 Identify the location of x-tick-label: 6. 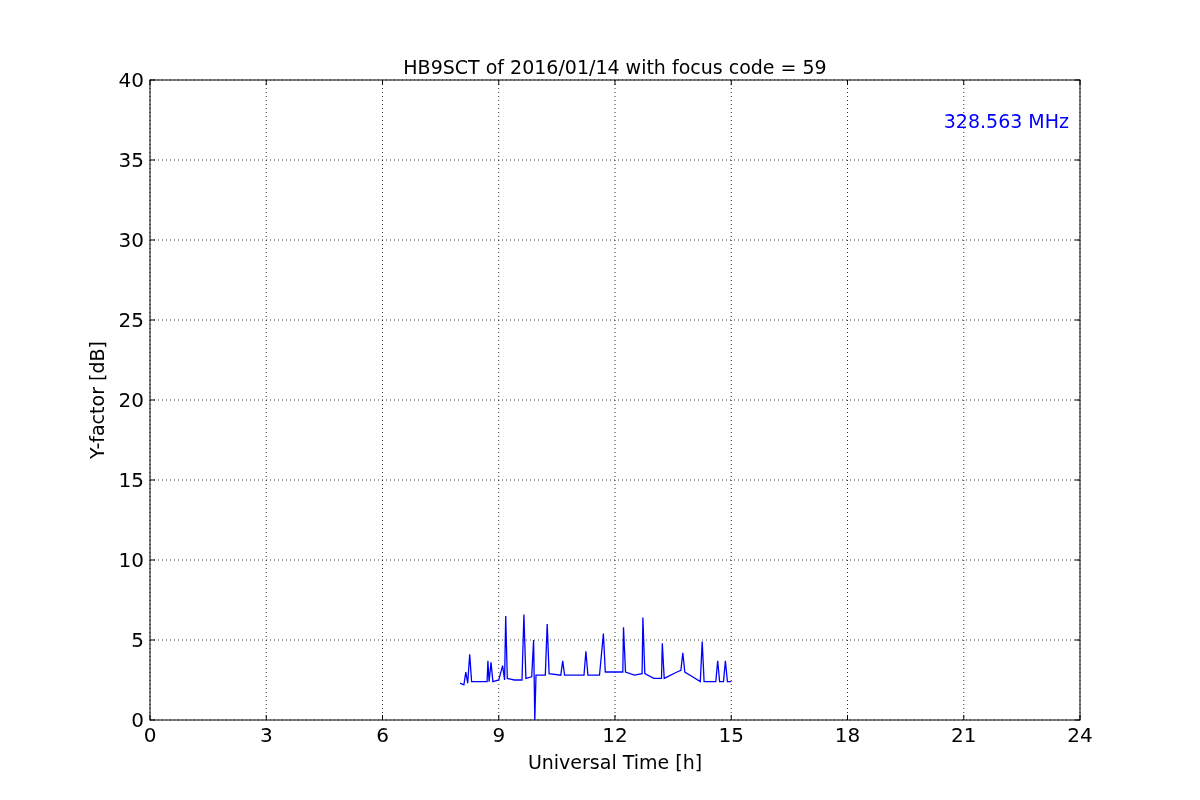
(382, 735).